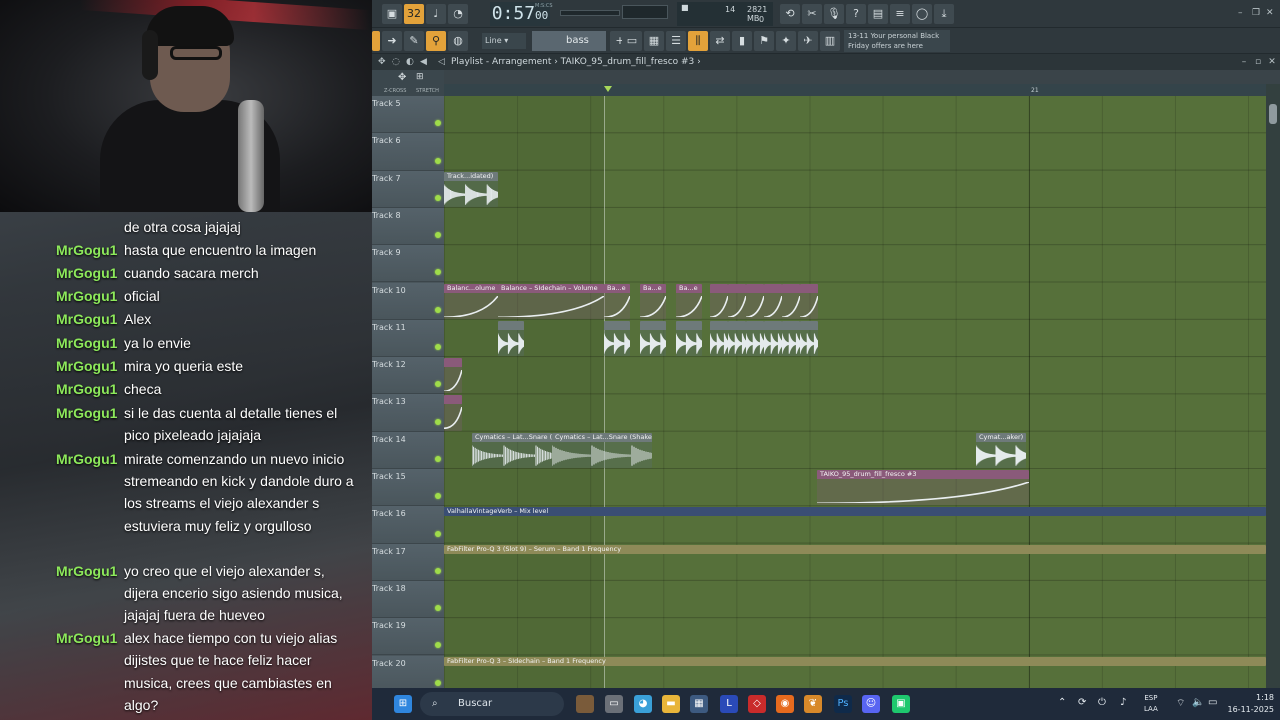 This screenshot has width=1280, height=720. I want to click on undo-icon: ⟲, so click(790, 14).